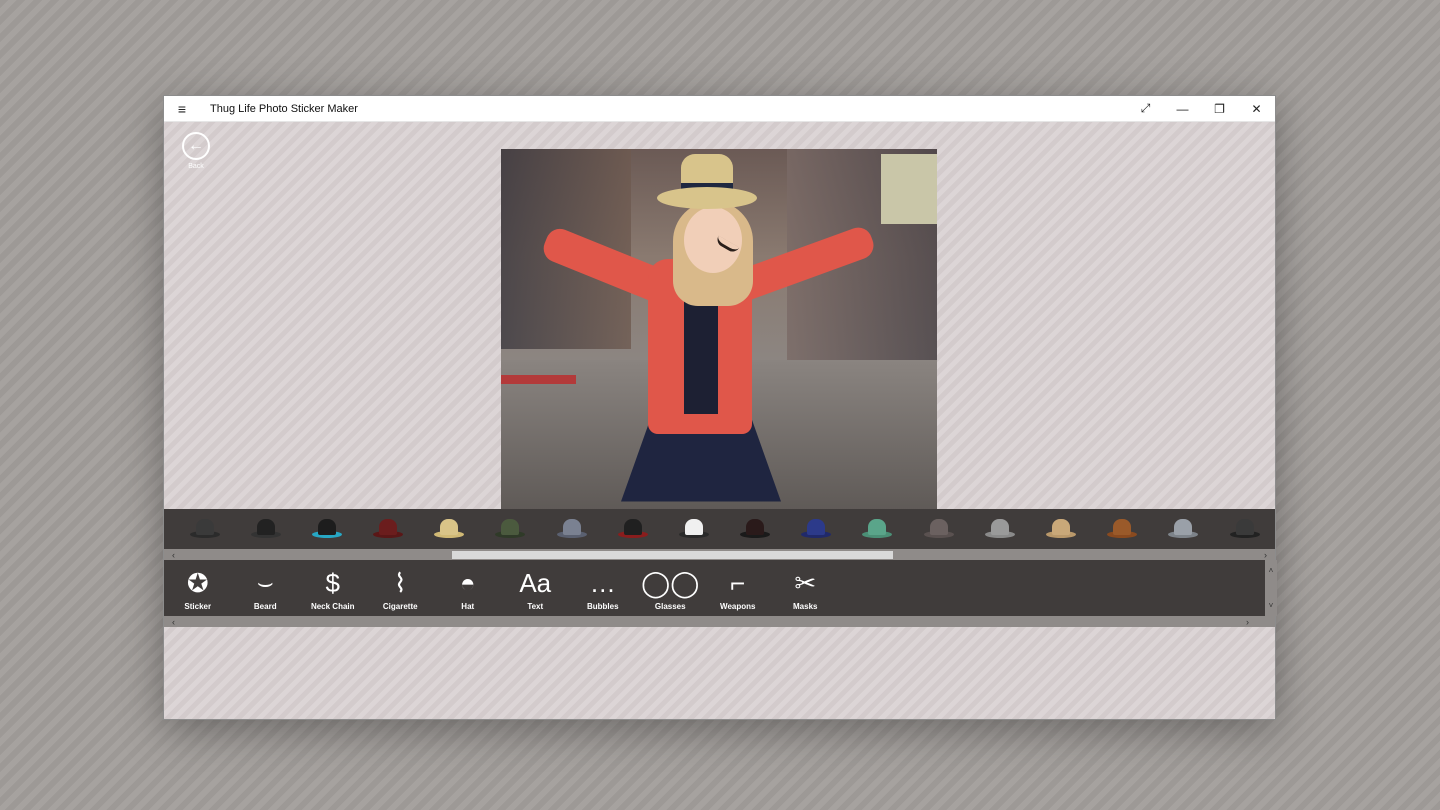  What do you see at coordinates (198, 606) in the screenshot?
I see `tool-label: Sticker` at bounding box center [198, 606].